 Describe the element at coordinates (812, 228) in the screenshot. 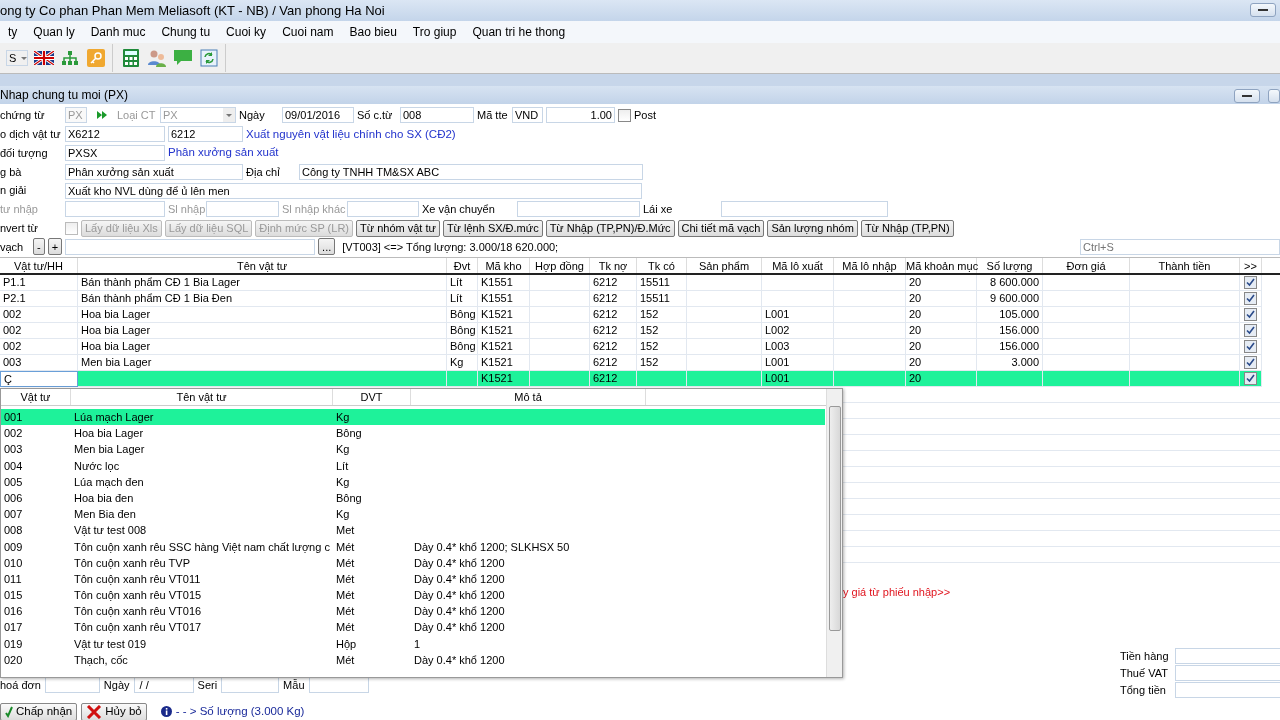

I see `form-button: Sản lượng nhóm` at that location.